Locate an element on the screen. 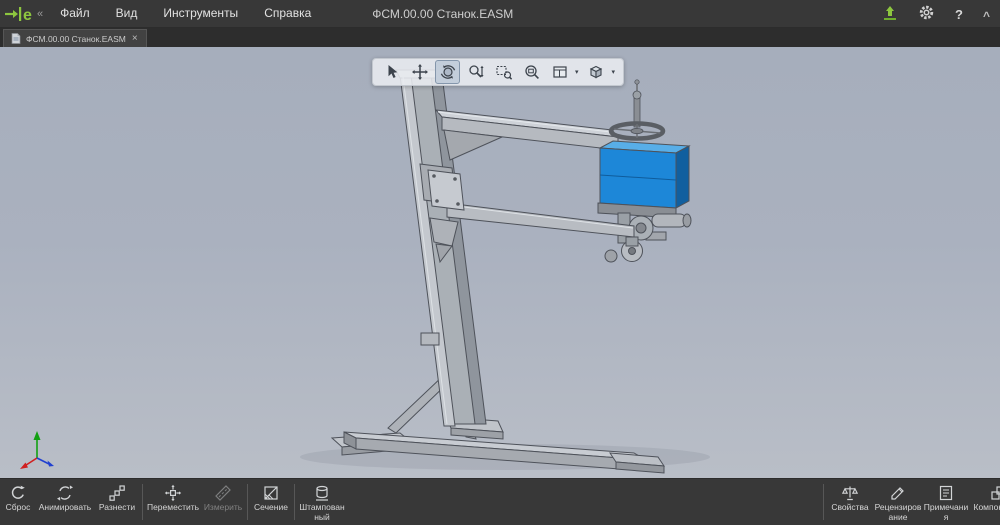  view-toolbar: ▾ ▾ is located at coordinates (498, 72).